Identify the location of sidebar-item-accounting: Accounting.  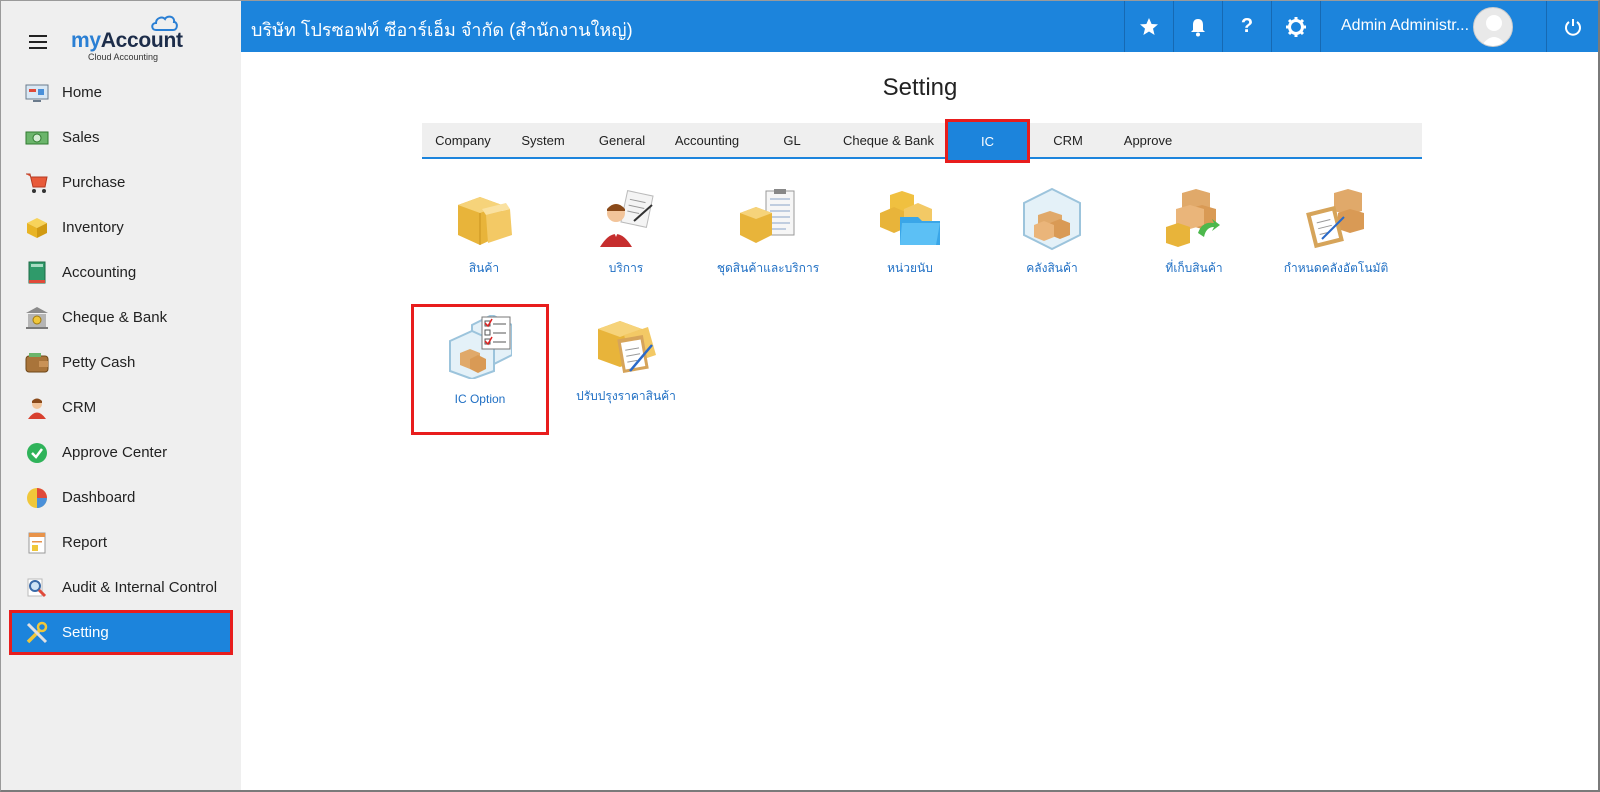
(121, 272).